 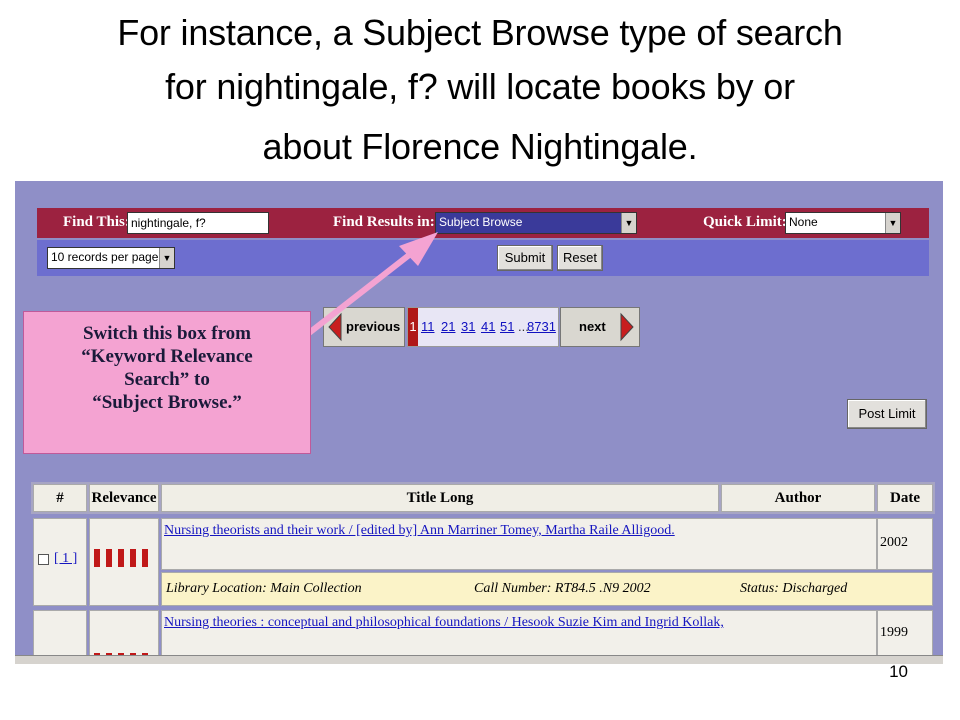 I want to click on page-current: 1, so click(x=413, y=327).